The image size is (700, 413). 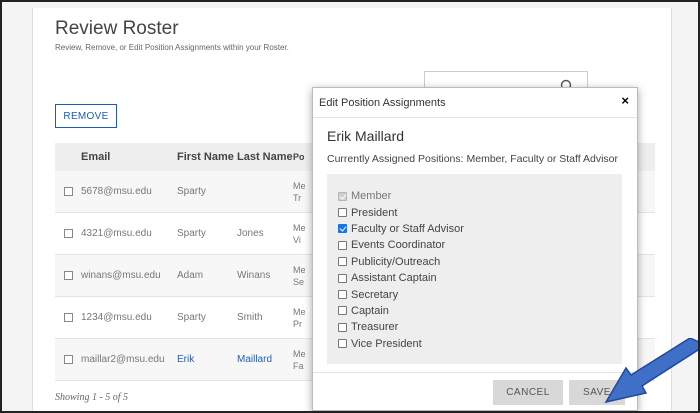 I want to click on position-label: Vice President, so click(x=386, y=343).